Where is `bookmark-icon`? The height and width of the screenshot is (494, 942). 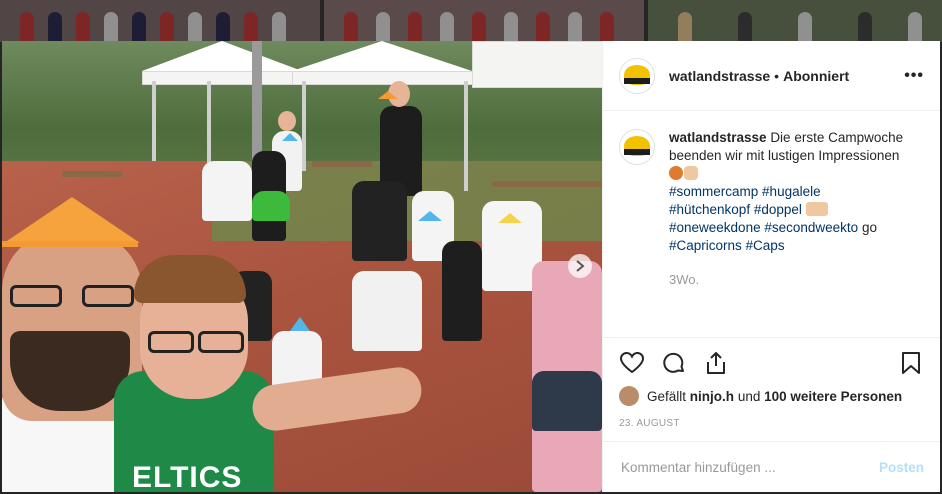
bookmark-icon is located at coordinates (911, 363).